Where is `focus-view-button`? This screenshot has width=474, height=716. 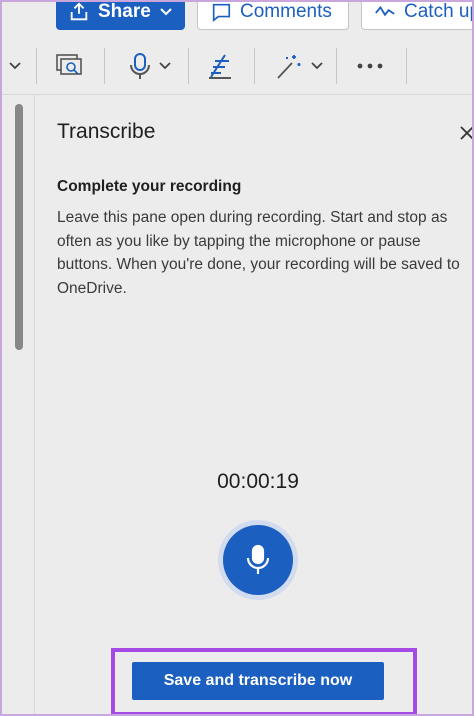 focus-view-button is located at coordinates (69, 66).